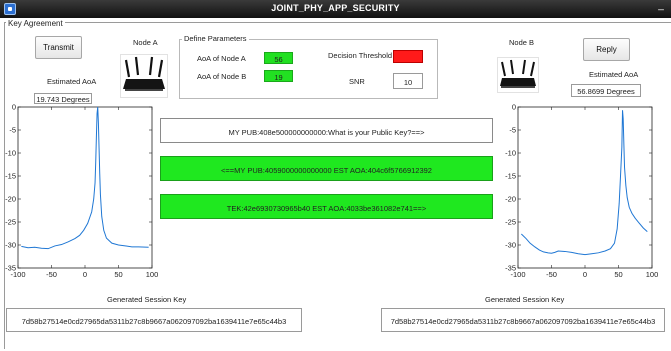 The width and height of the screenshot is (671, 351). Describe the element at coordinates (85, 187) in the screenshot. I see `plot-a-axes-frame` at that location.